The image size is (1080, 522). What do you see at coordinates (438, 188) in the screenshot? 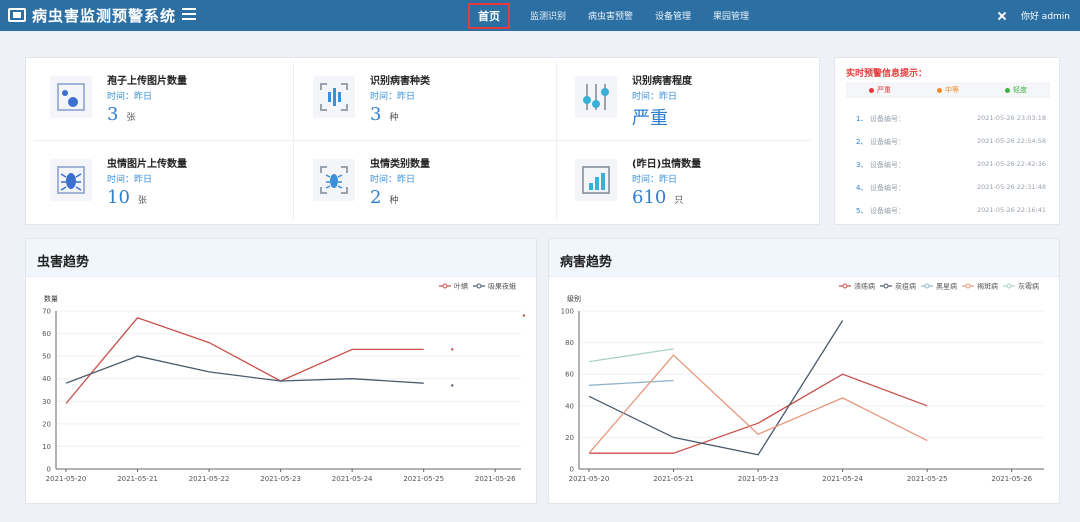
I see `stat-insect-types: 虫情类别数量 时间：昨日 2种` at bounding box center [438, 188].